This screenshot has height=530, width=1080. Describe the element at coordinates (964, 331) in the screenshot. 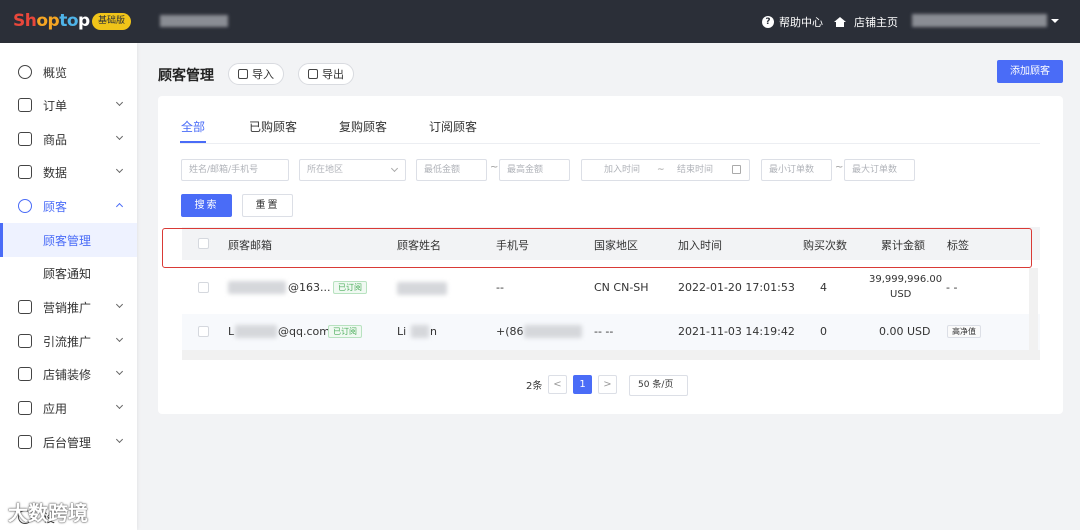

I see `tag-badge: 高净值` at that location.